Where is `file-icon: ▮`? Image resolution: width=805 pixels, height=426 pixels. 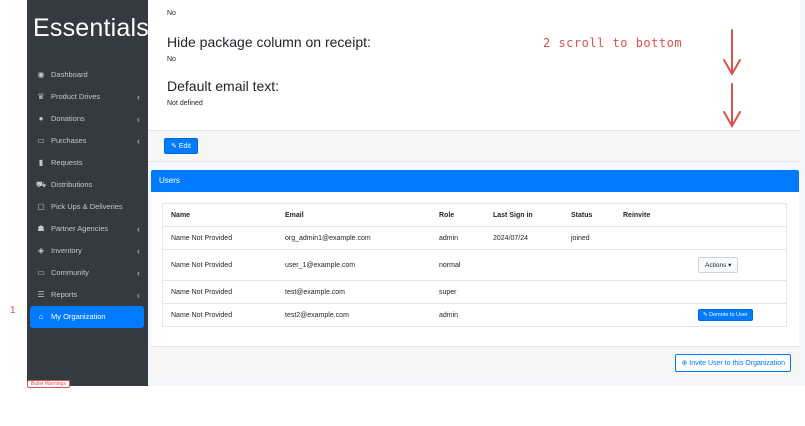
file-icon: ▮ is located at coordinates (41, 162).